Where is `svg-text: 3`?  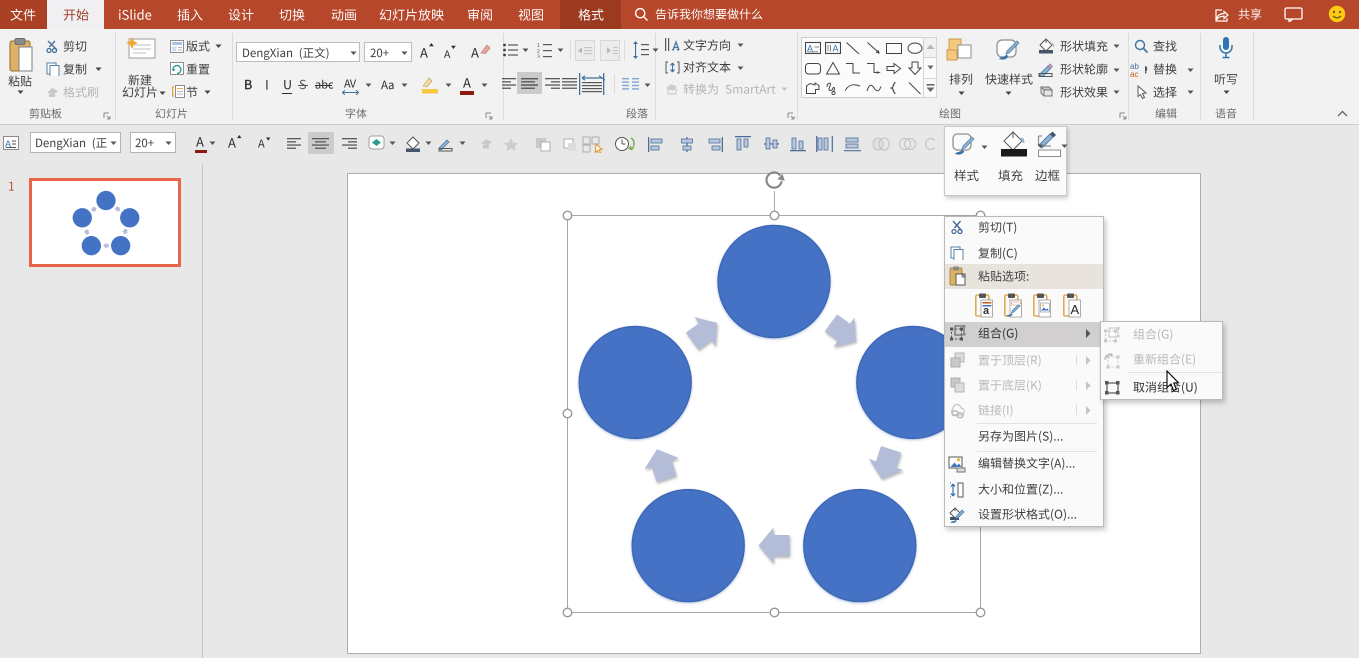
svg-text: 3 is located at coordinates (538, 57).